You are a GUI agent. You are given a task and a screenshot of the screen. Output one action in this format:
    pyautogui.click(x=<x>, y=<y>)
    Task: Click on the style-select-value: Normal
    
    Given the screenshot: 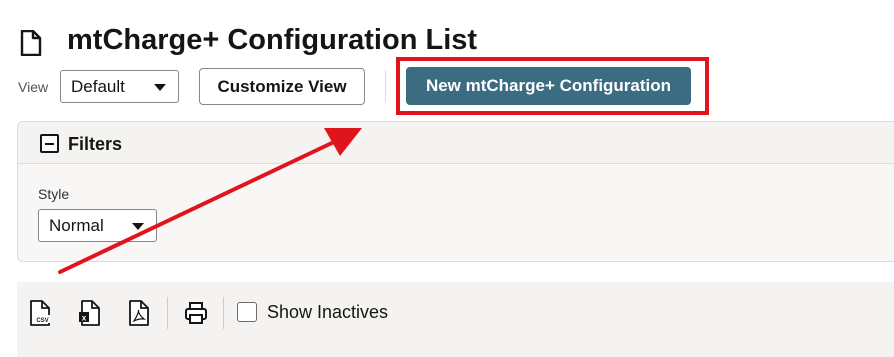 What is the action you would take?
    pyautogui.click(x=76, y=225)
    